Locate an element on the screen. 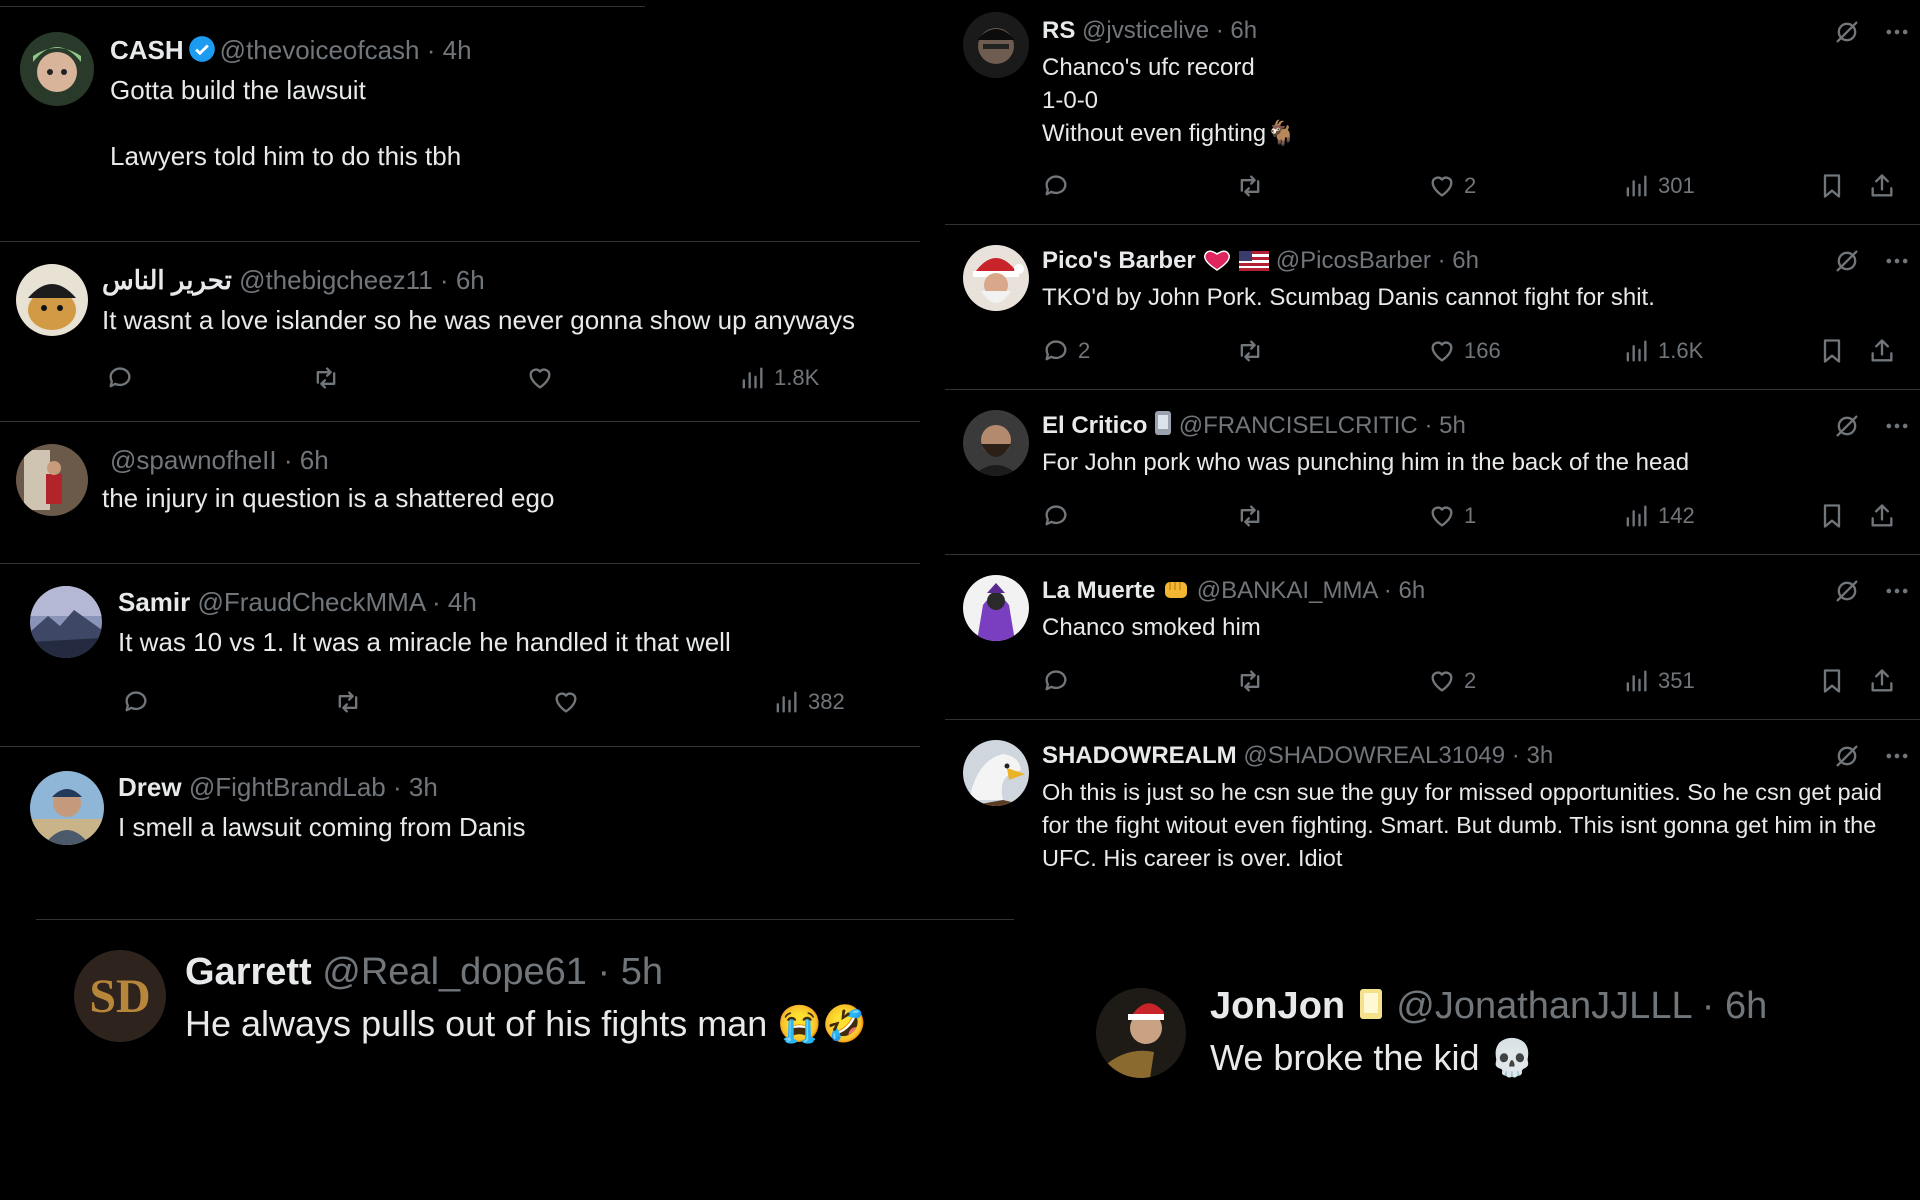 This screenshot has height=1200, width=1920. user-name: SHADOWREALM is located at coordinates (1139, 755).